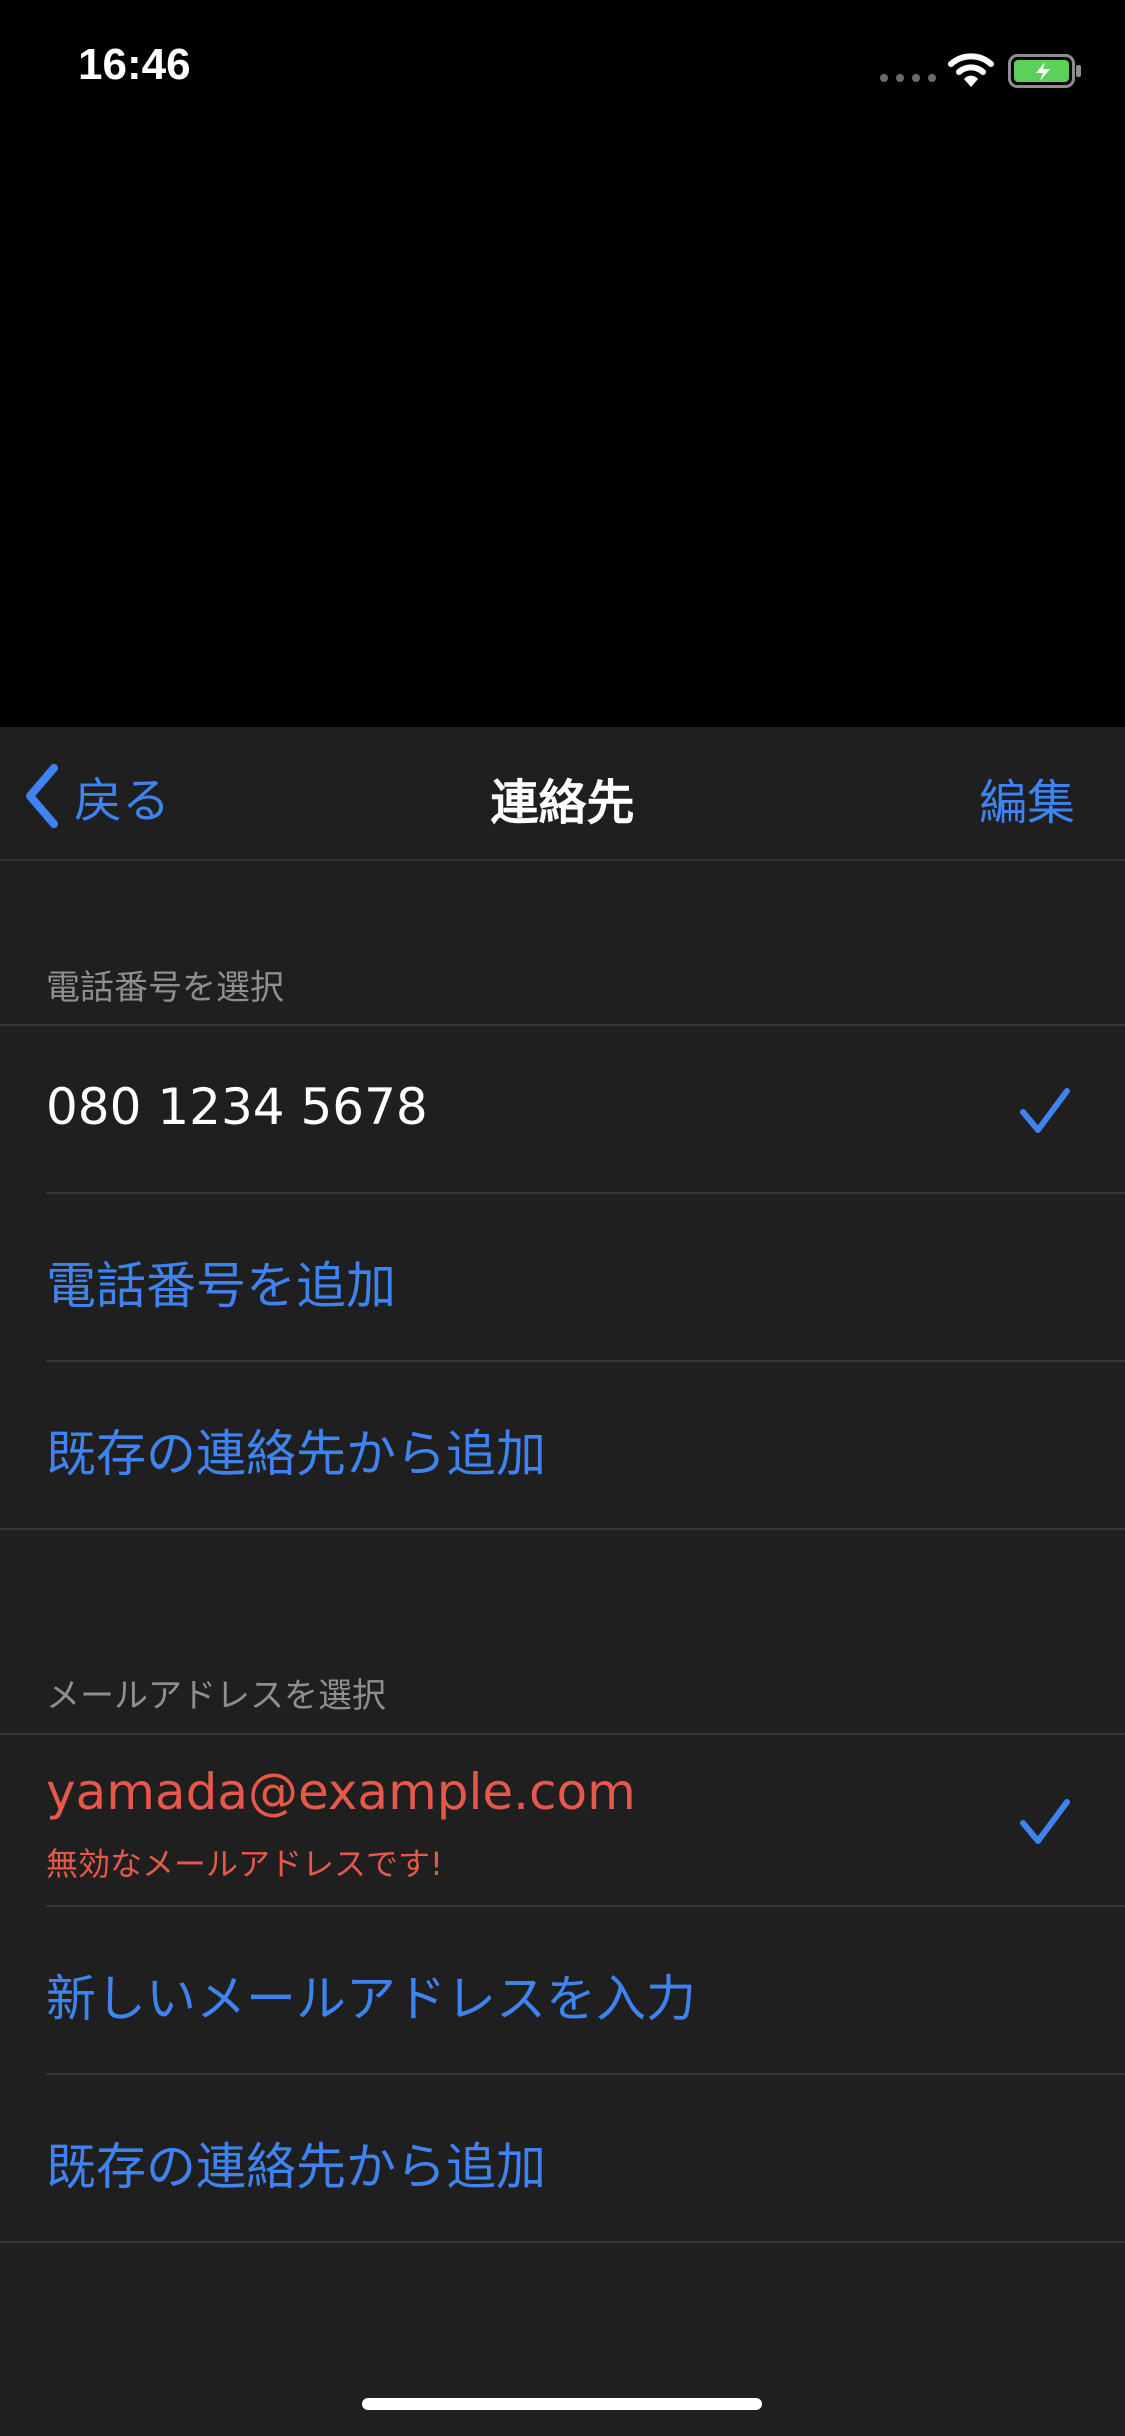 The image size is (1125, 2436). Describe the element at coordinates (216, 1696) in the screenshot. I see `email-section-header: メールアドレスを選択` at that location.